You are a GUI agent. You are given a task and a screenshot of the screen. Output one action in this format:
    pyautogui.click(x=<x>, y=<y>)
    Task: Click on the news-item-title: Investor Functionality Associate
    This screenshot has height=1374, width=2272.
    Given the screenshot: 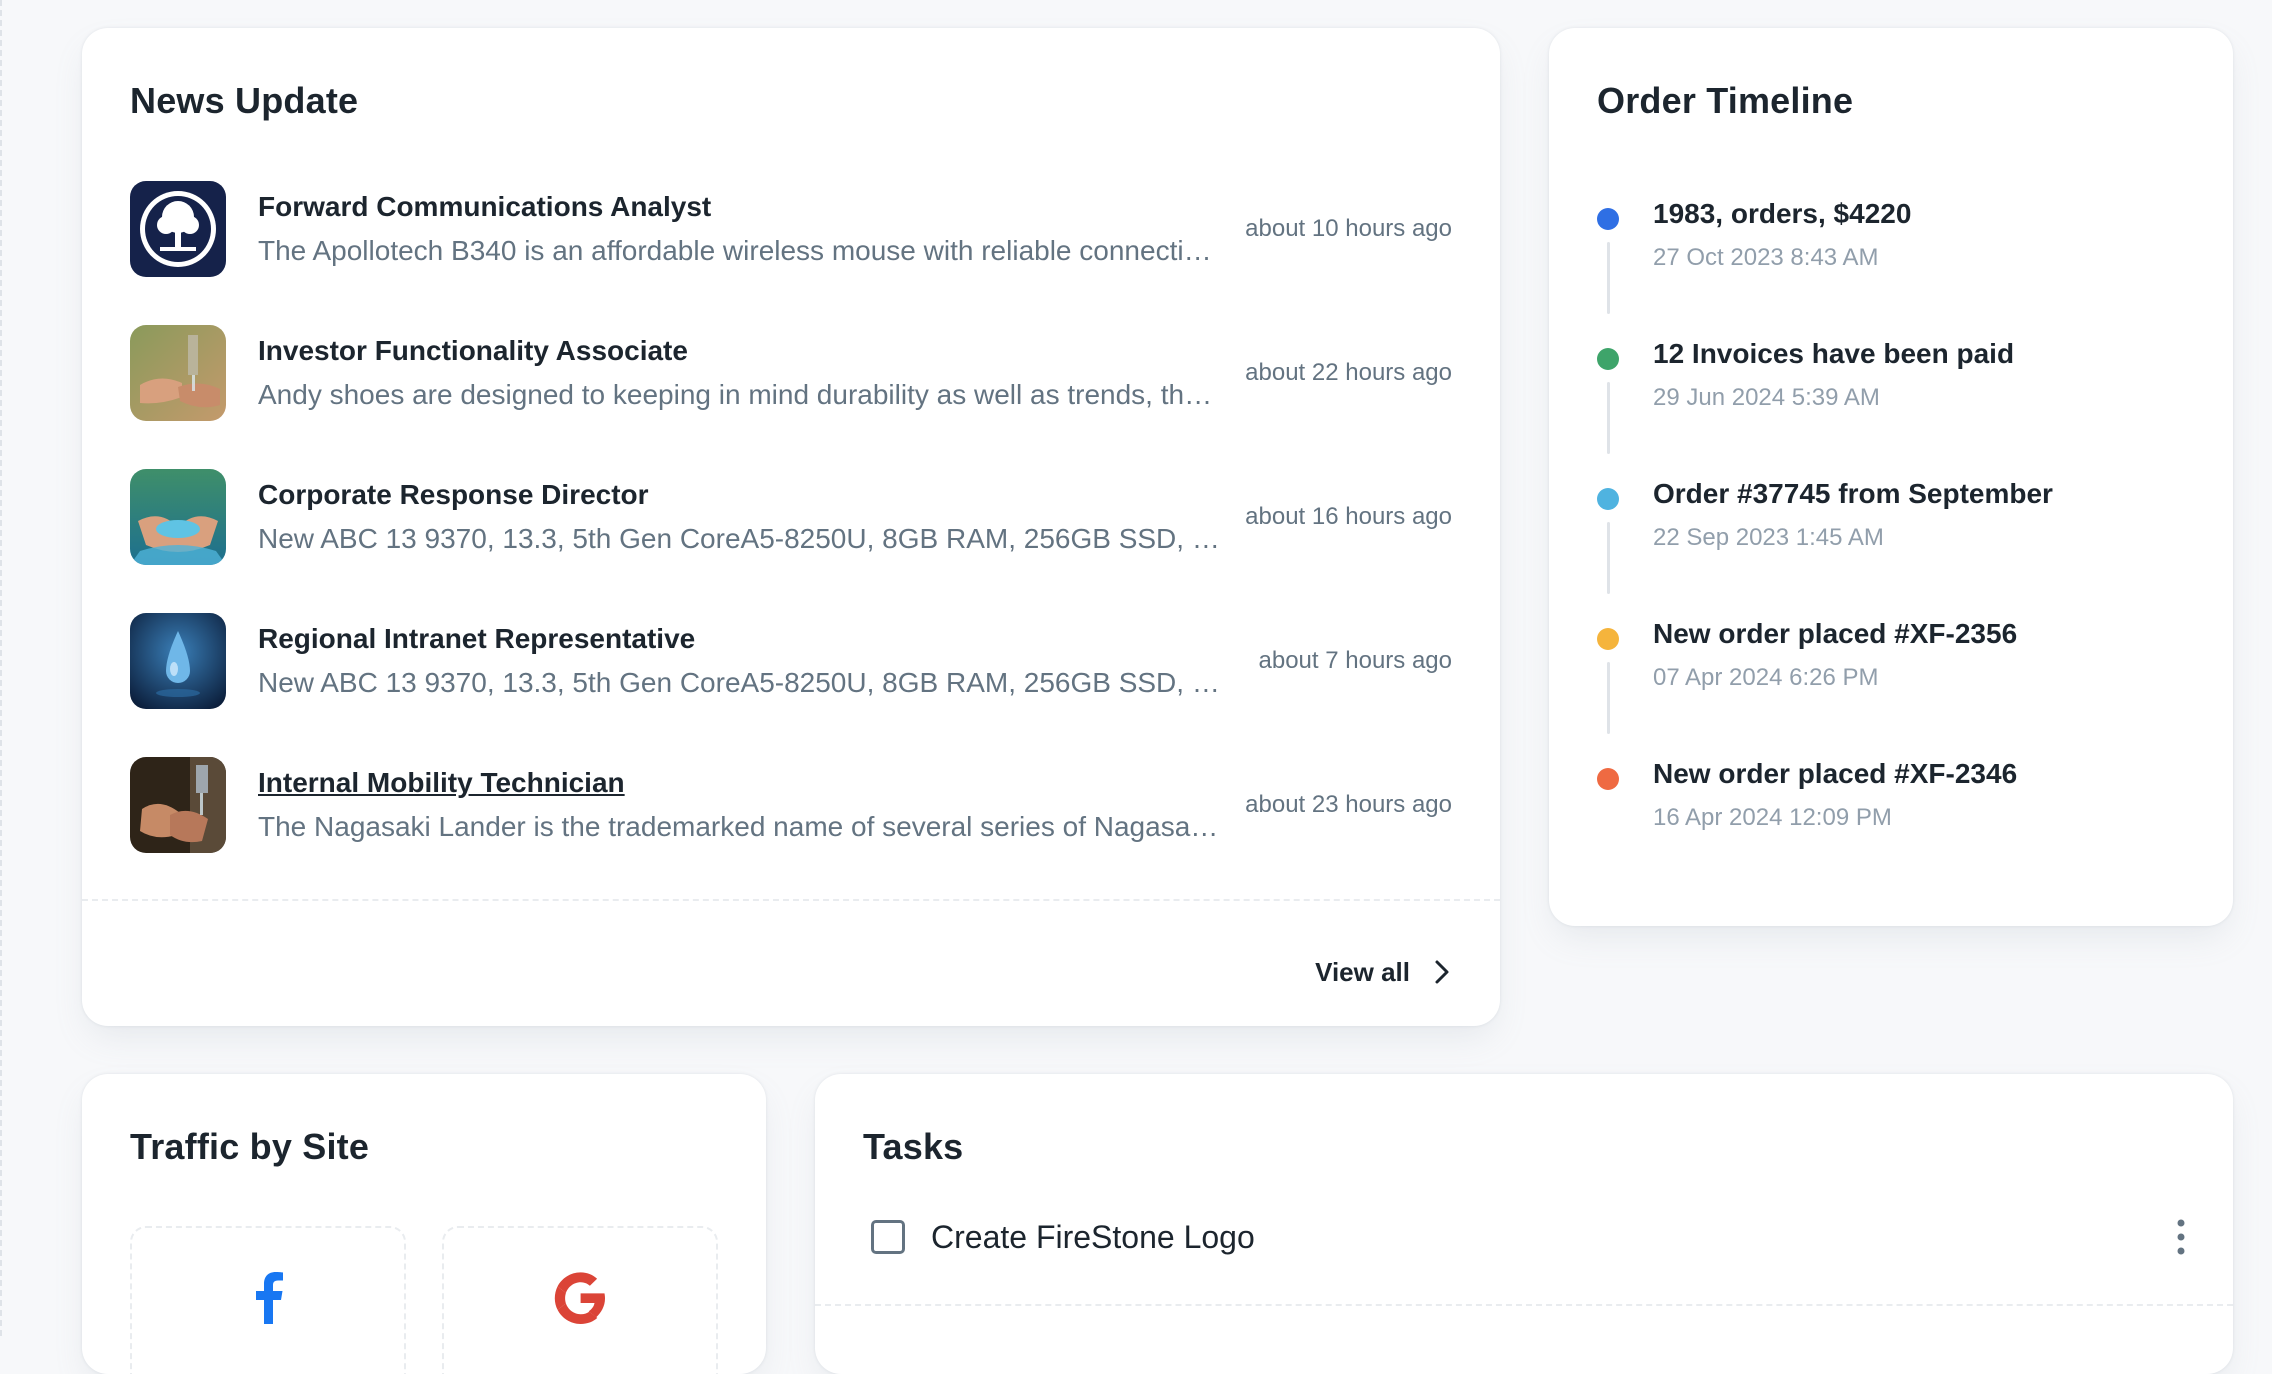 What is the action you would take?
    pyautogui.click(x=739, y=351)
    